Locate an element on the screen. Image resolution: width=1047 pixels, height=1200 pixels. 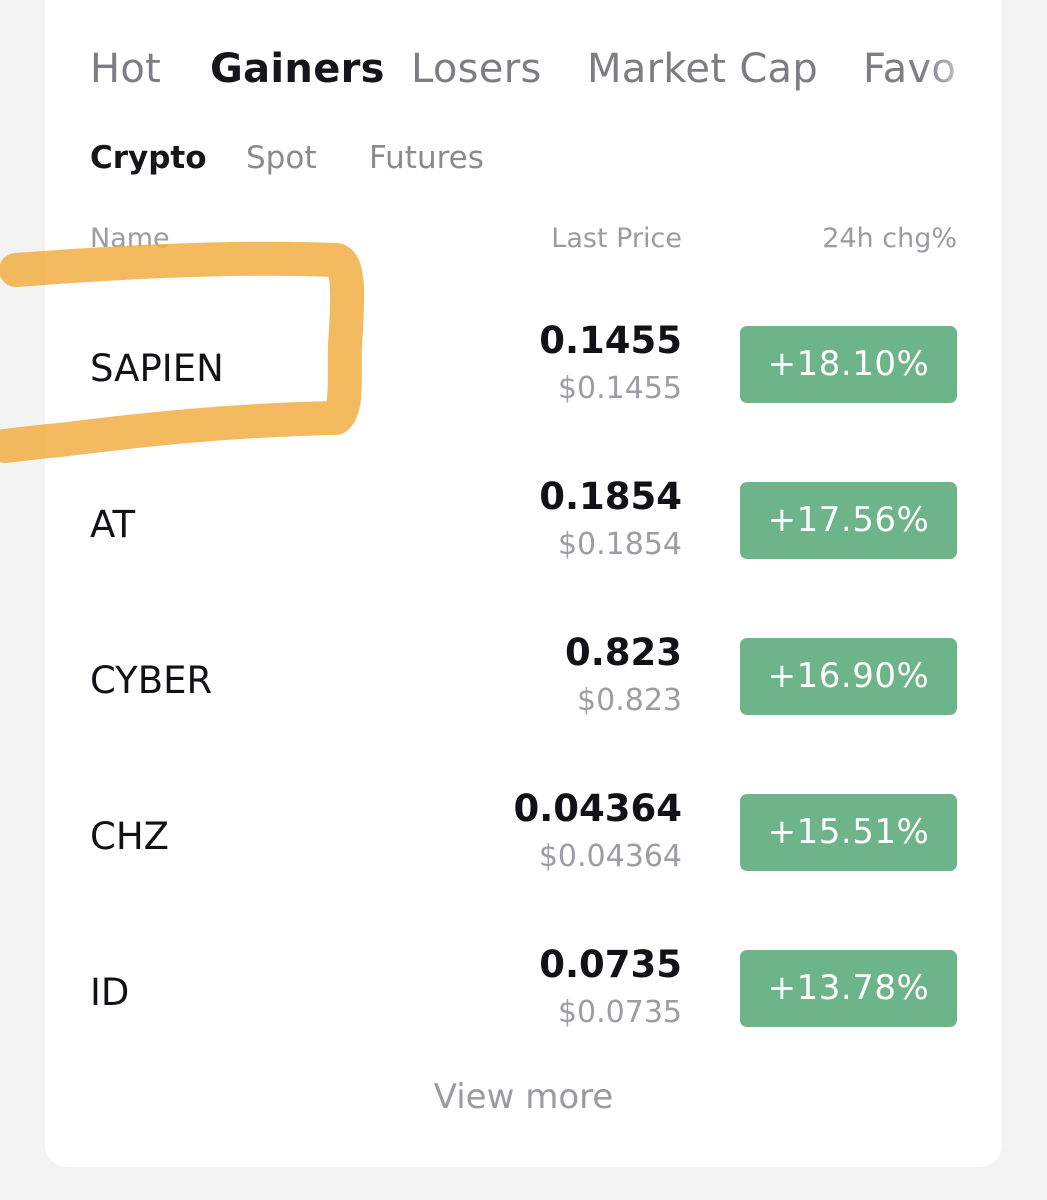
market-row-cyber: CYBER 0.823 $0.823 +16.90% is located at coordinates (523, 700).